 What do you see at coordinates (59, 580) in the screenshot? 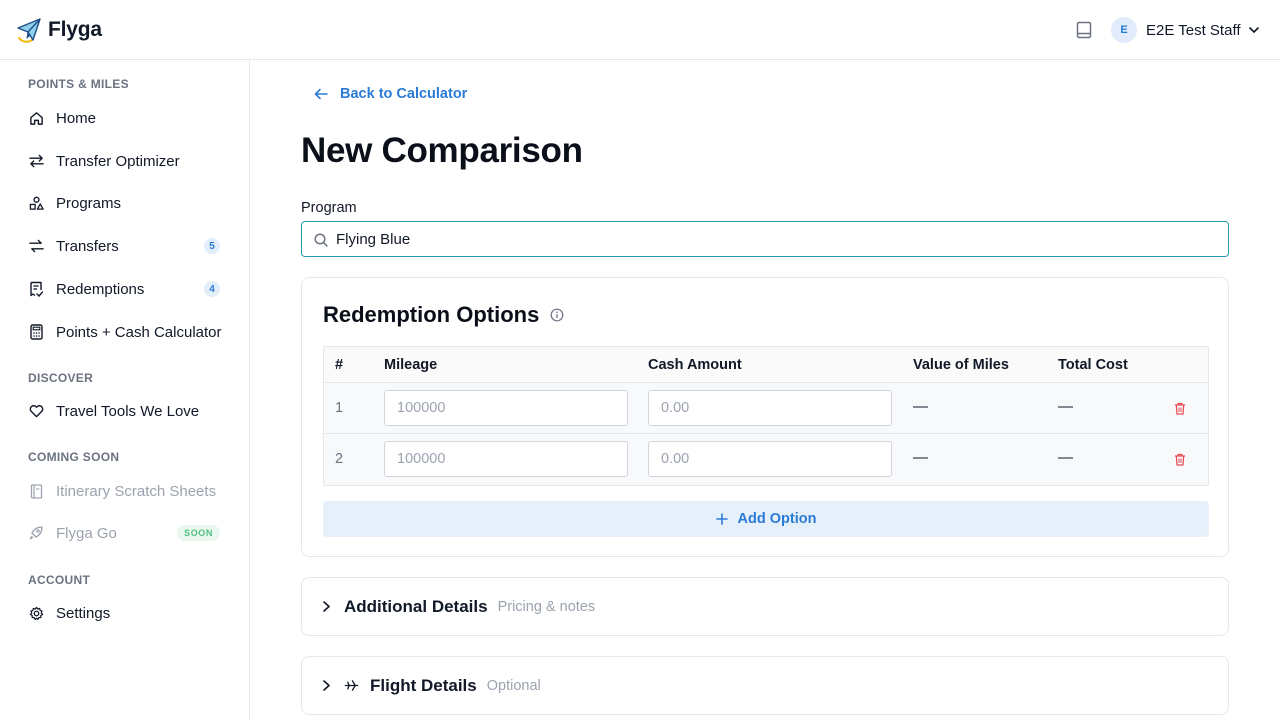
I see `section-label-account: ACCOUNT` at bounding box center [59, 580].